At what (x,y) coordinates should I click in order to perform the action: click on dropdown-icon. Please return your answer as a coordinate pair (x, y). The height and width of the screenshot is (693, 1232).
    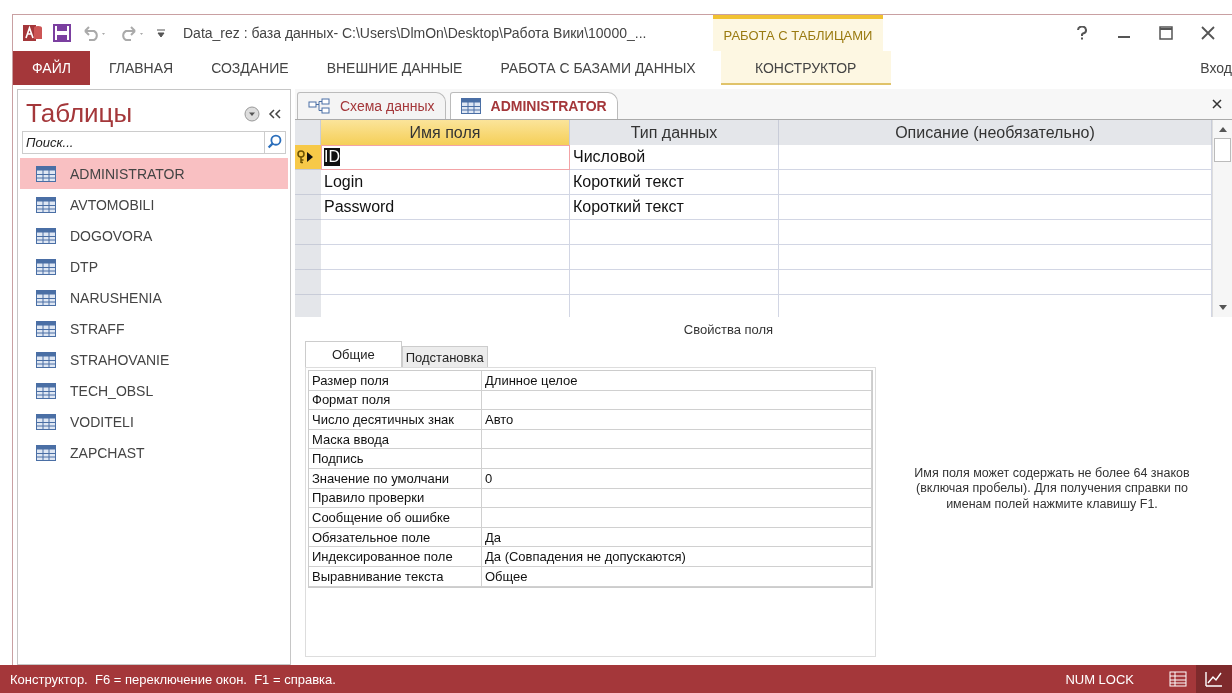
    Looking at the image, I should click on (252, 113).